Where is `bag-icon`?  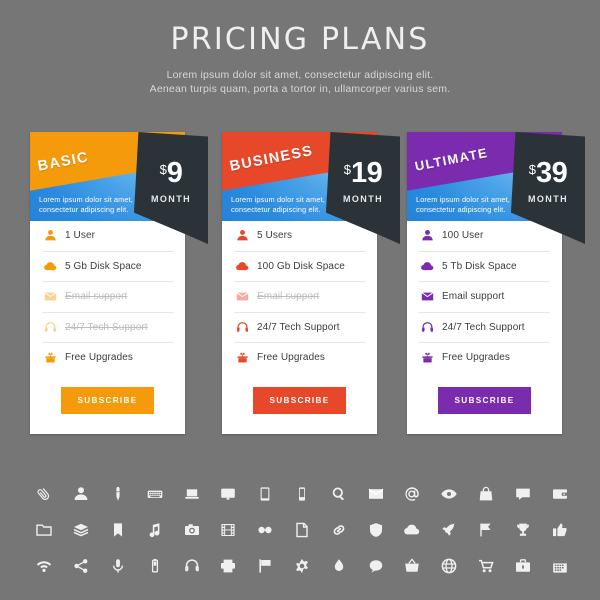
bag-icon is located at coordinates (486, 494).